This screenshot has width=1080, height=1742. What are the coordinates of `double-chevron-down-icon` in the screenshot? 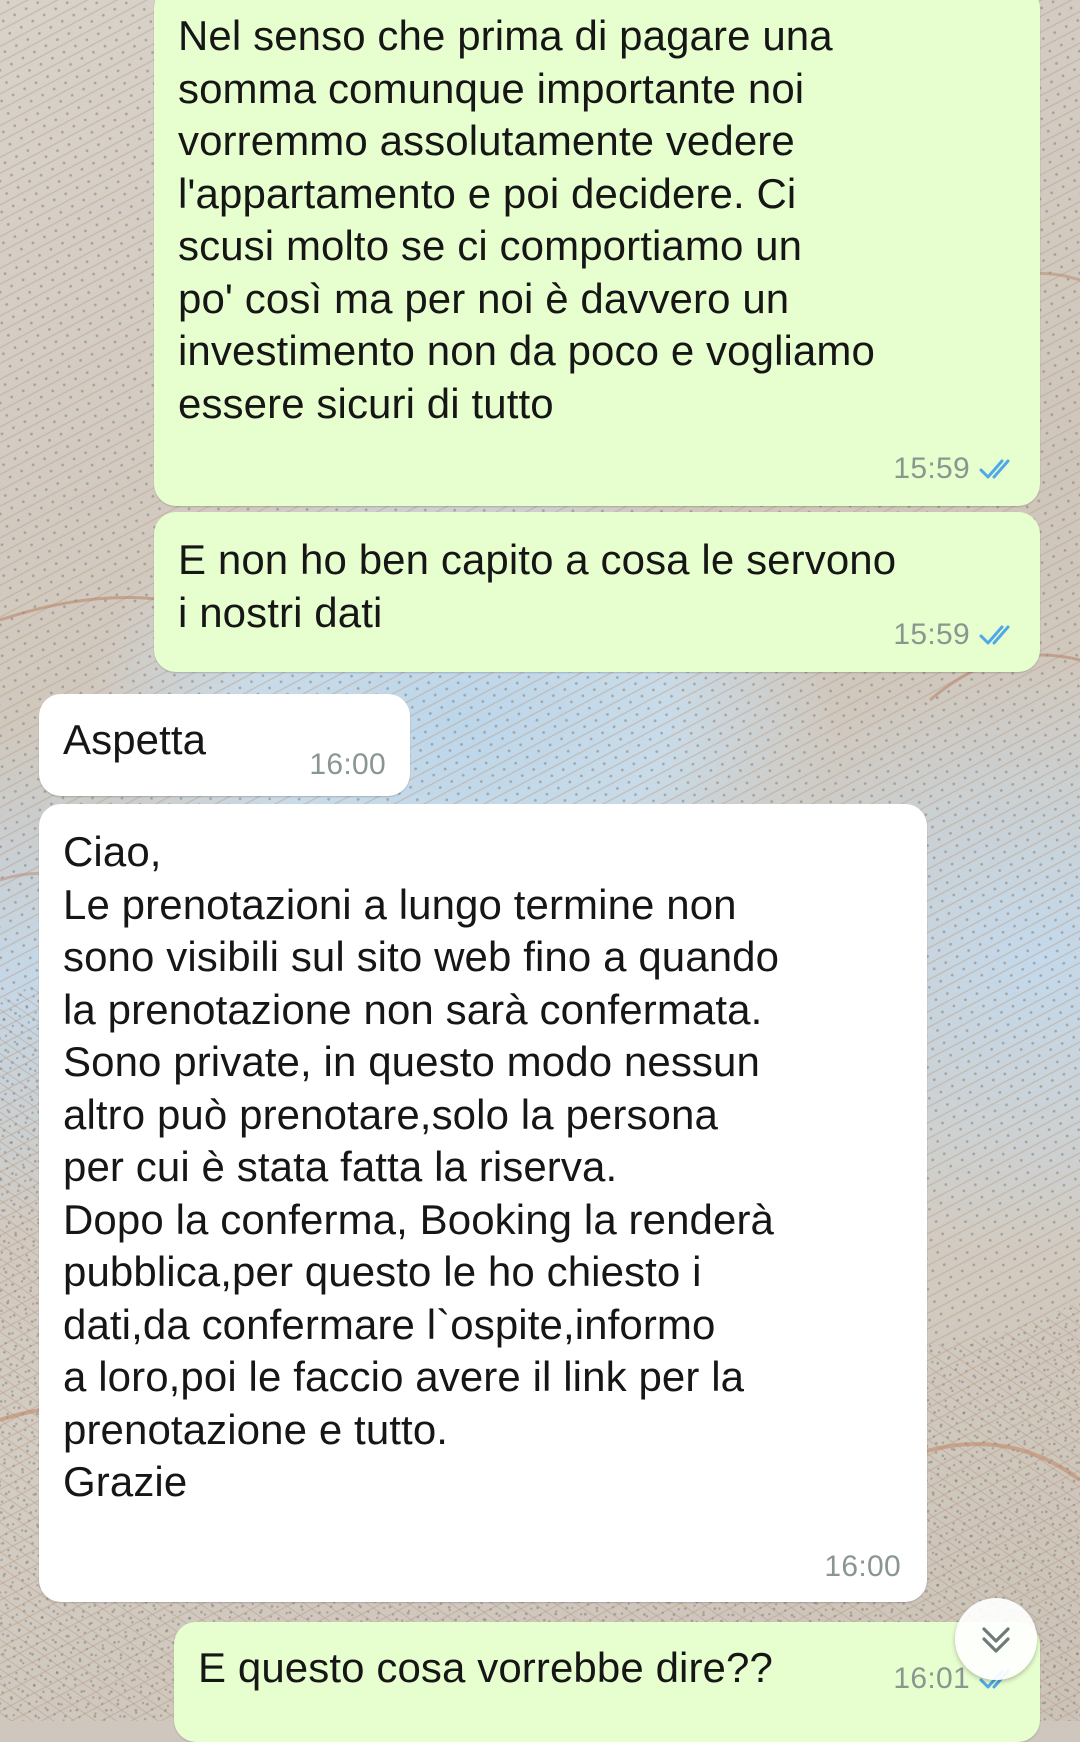 It's located at (996, 1640).